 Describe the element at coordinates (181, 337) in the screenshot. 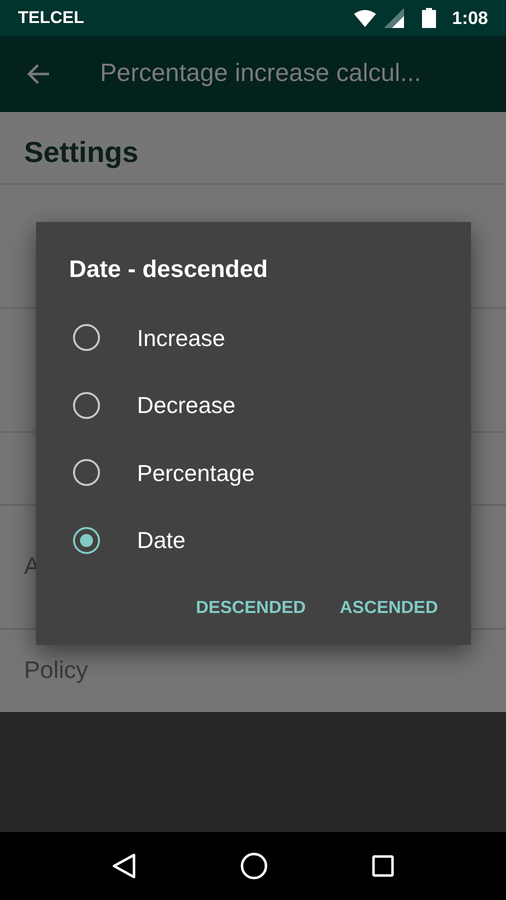

I see `option-label: Increase` at that location.